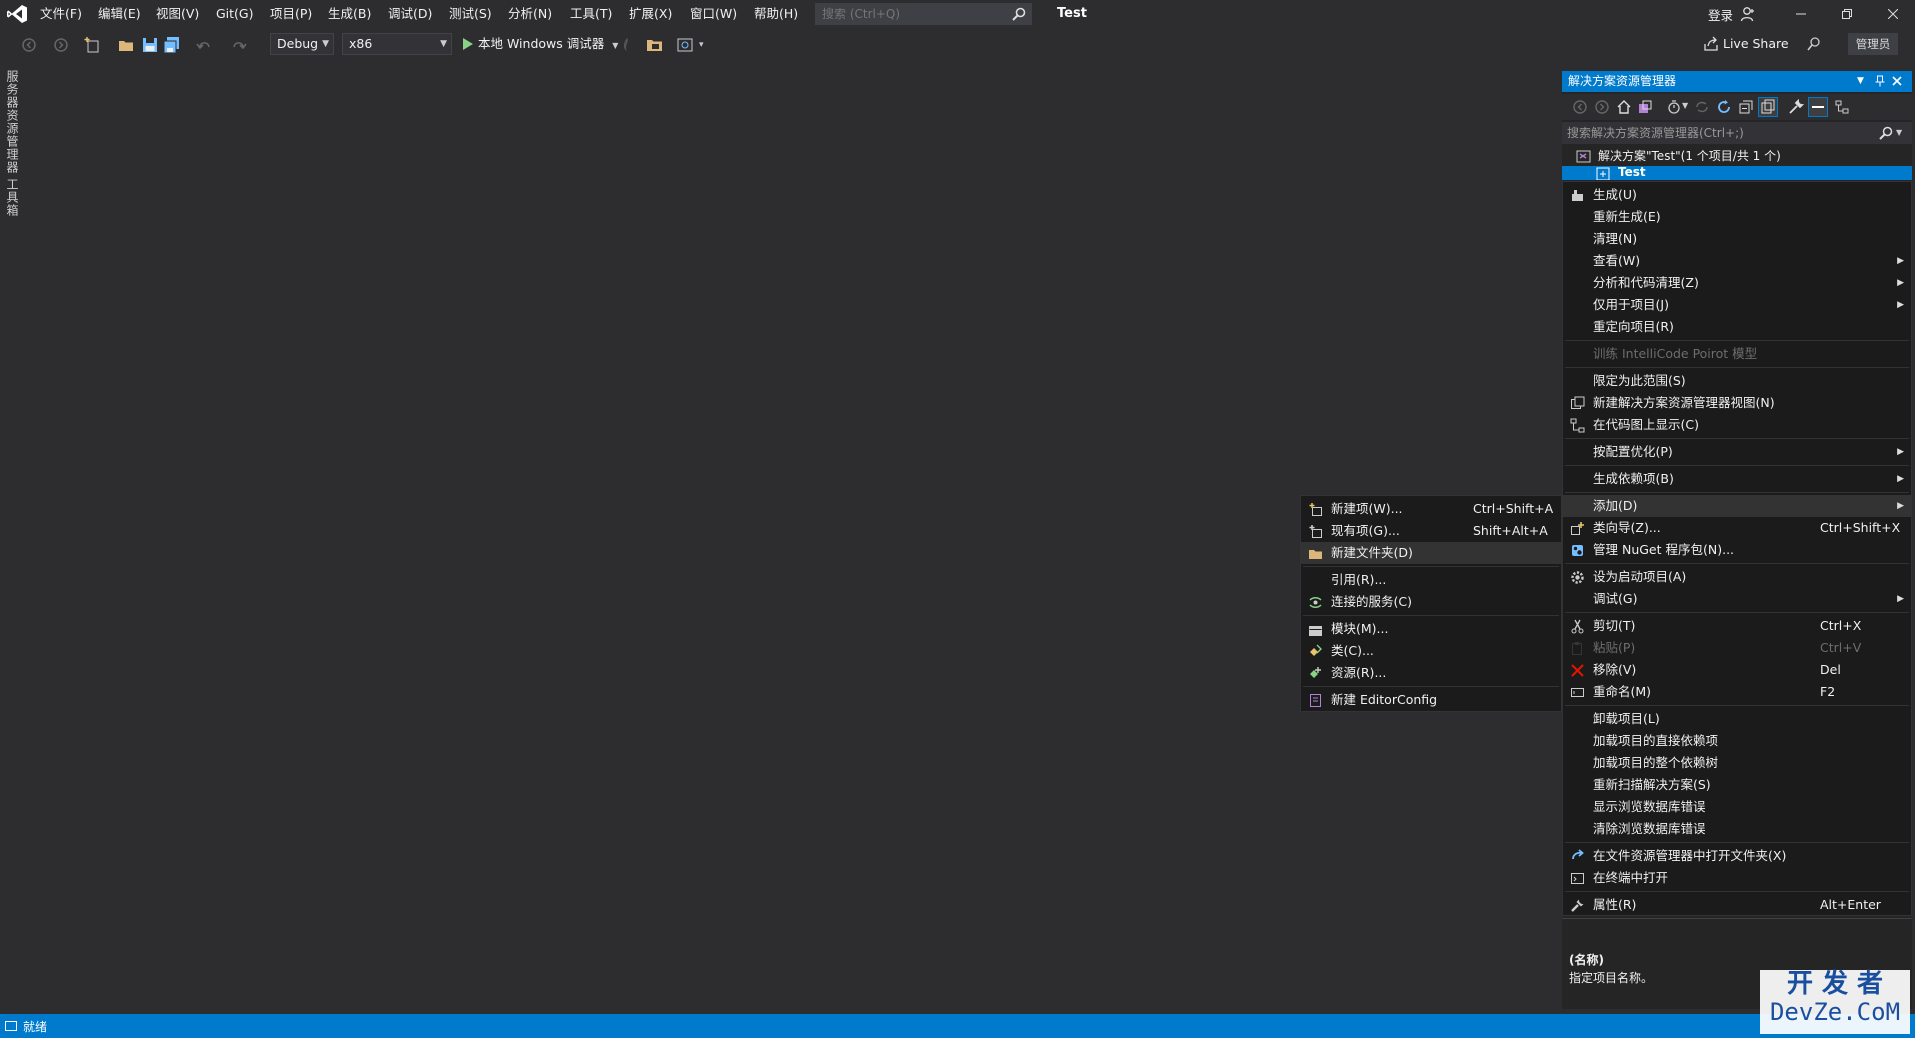 The width and height of the screenshot is (1915, 1038). Describe the element at coordinates (61, 14) in the screenshot. I see `menu-file: 文件(F)` at that location.